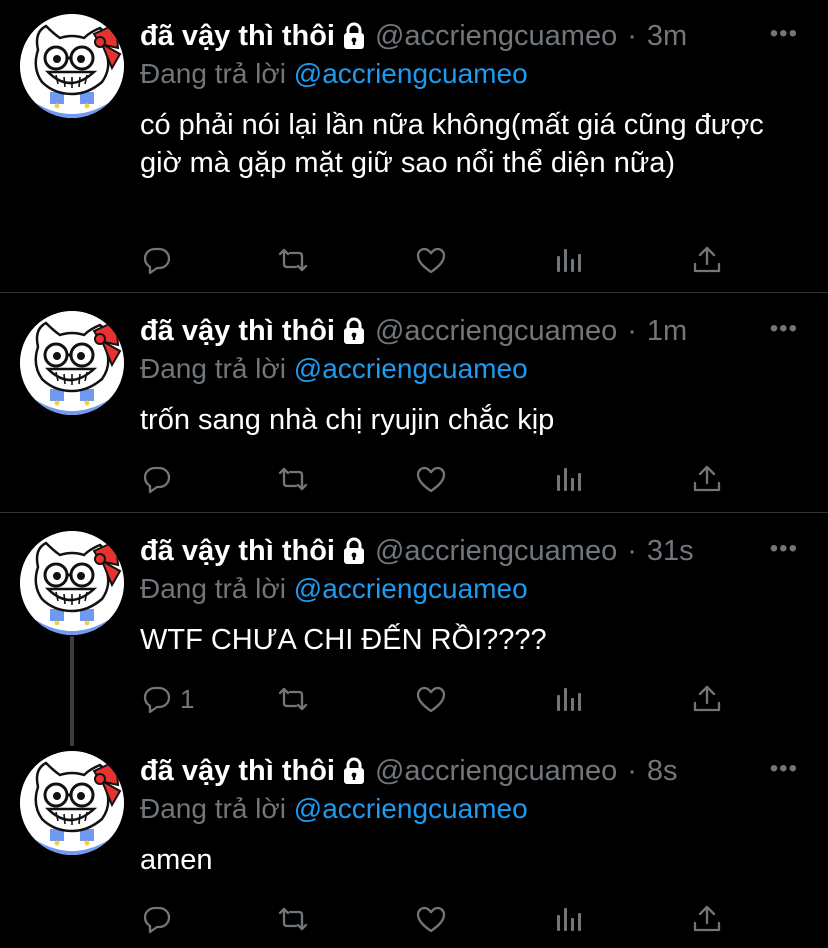  I want to click on tweet-header: đã vậy thì thôi @accriengcuameo · 1m, so click(413, 331).